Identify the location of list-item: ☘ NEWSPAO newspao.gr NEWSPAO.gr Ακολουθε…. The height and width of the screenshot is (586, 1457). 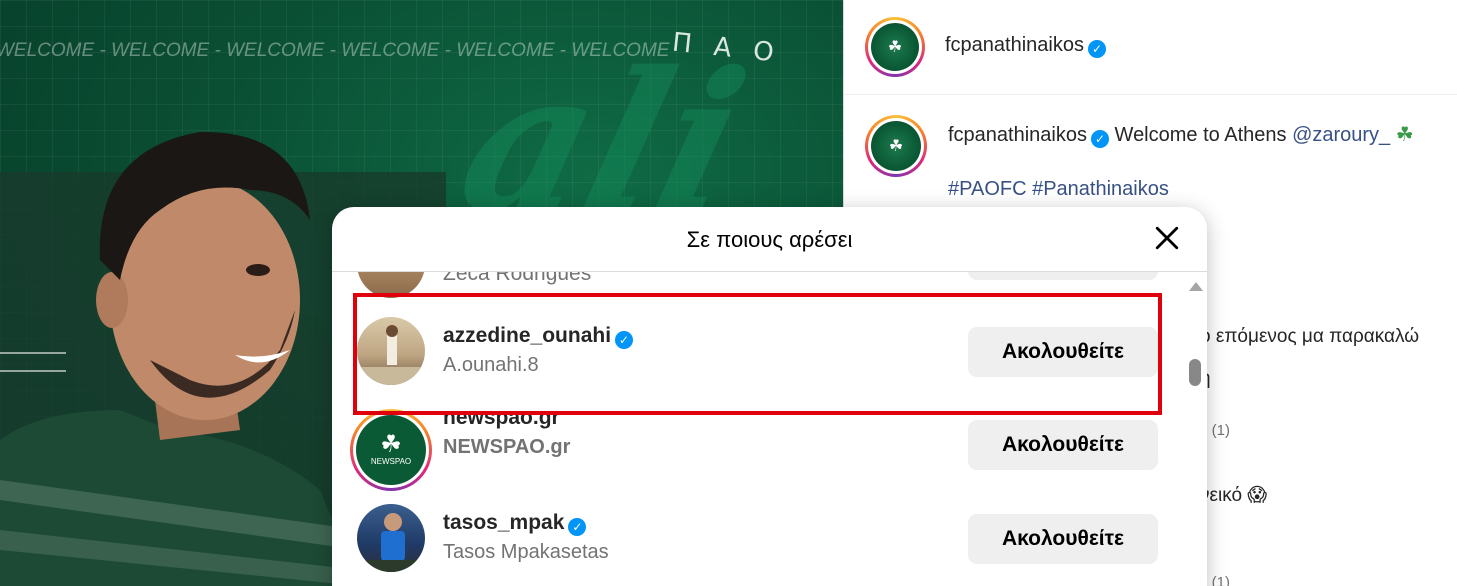
(757, 445).